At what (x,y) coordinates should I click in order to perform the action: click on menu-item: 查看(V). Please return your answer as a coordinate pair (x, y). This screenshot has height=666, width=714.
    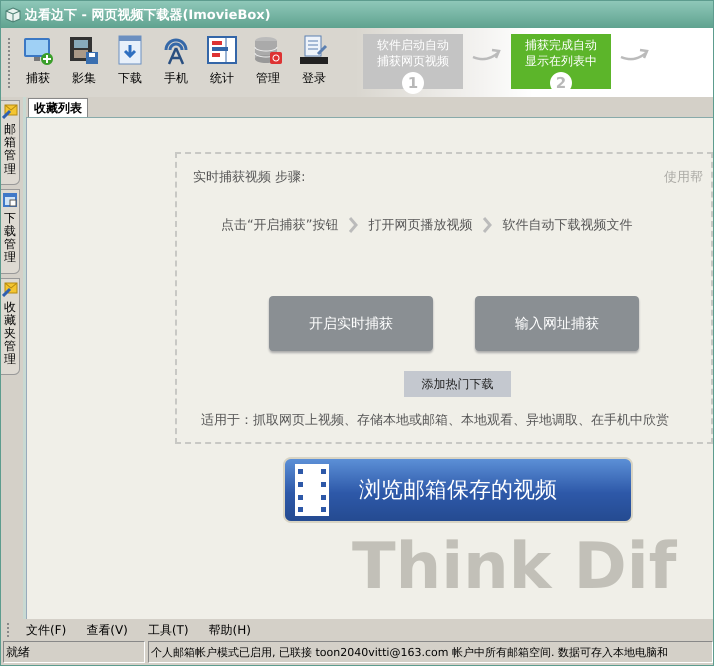
    Looking at the image, I should click on (107, 630).